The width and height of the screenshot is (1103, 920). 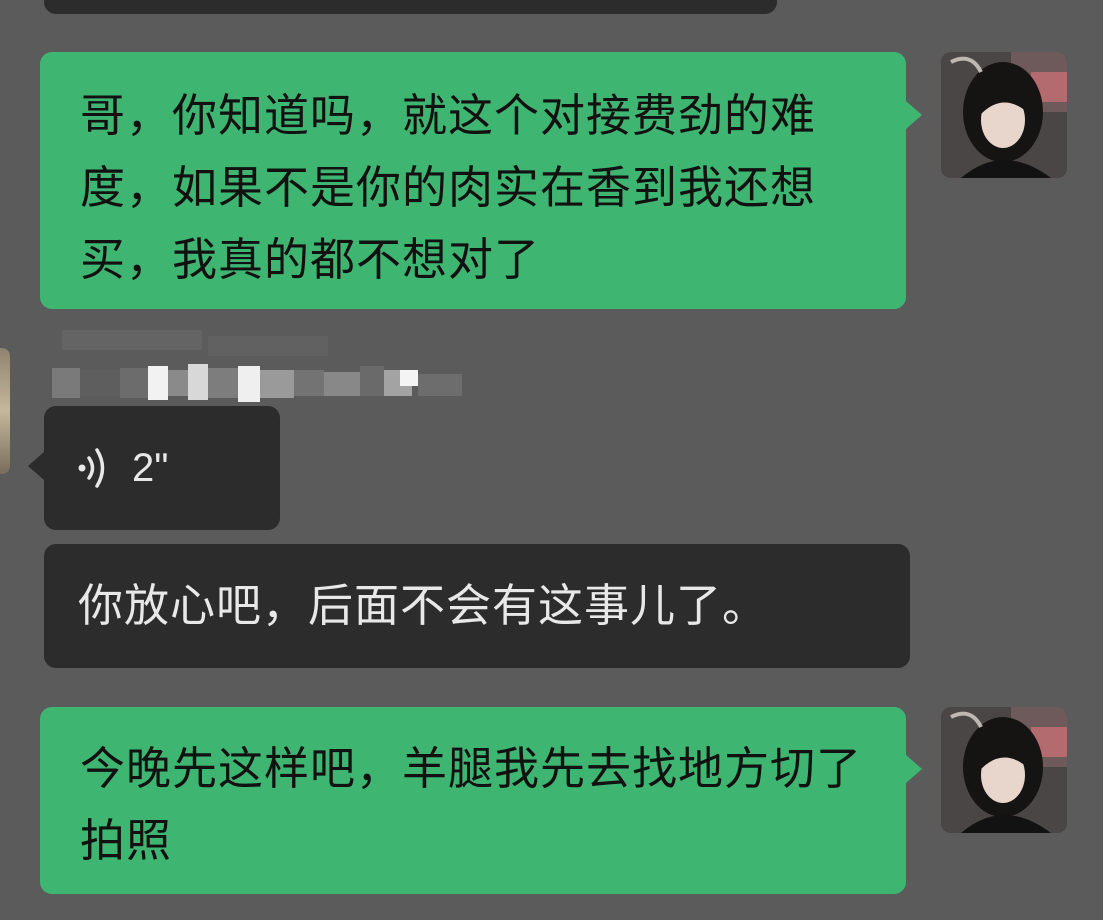 I want to click on voice-duration: 2", so click(x=150, y=467).